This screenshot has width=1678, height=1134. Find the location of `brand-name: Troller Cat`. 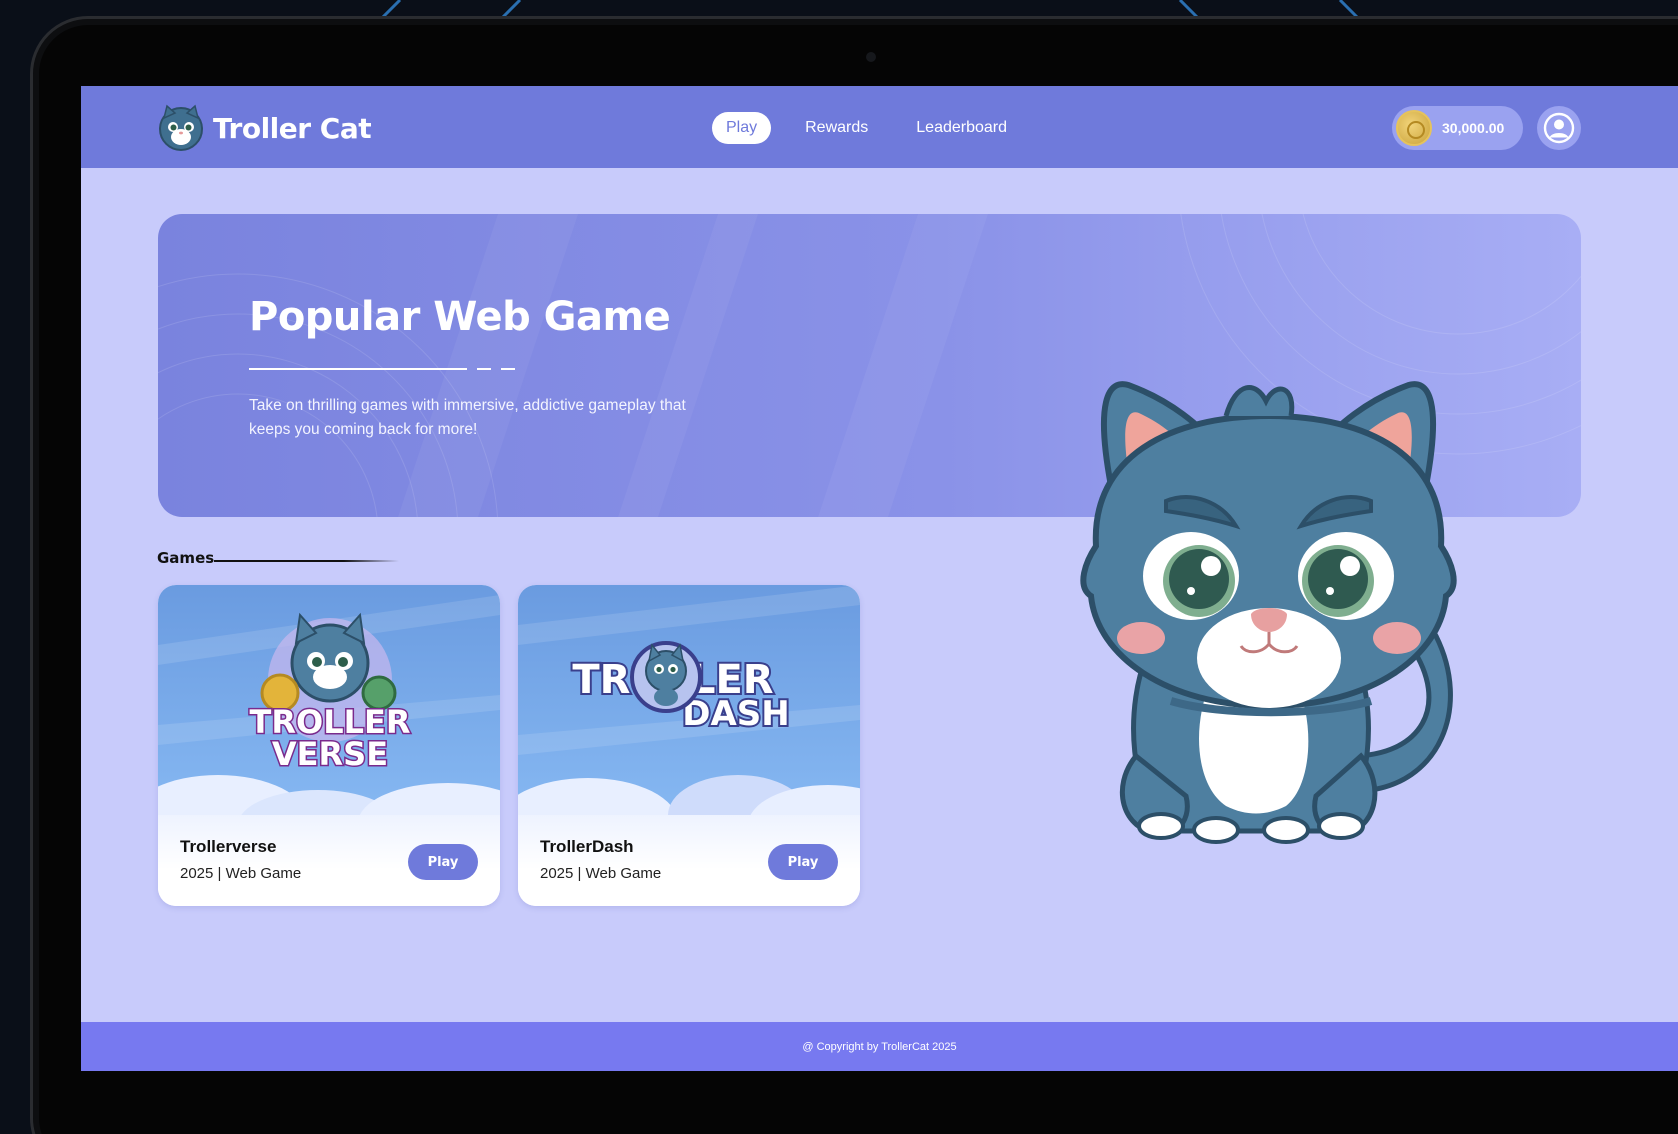

brand-name: Troller Cat is located at coordinates (292, 128).